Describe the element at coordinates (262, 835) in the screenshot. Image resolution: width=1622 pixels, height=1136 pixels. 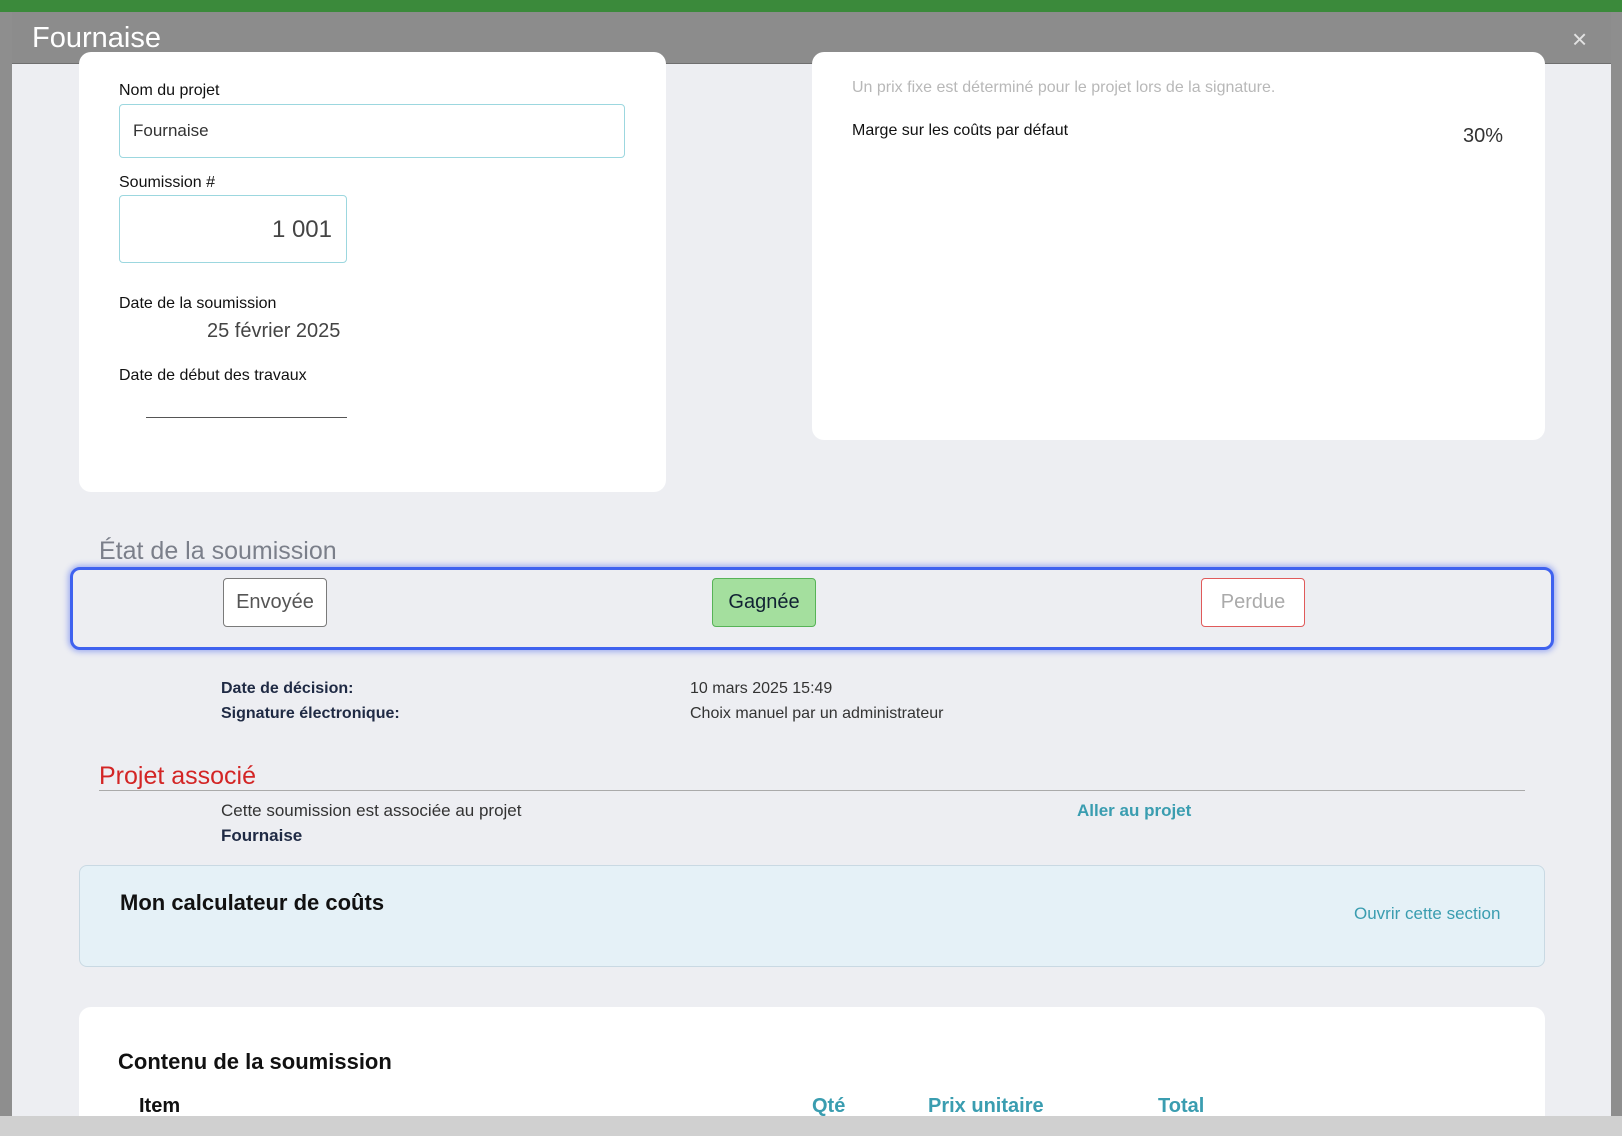
I see `associated-project-name: Fournaise` at that location.